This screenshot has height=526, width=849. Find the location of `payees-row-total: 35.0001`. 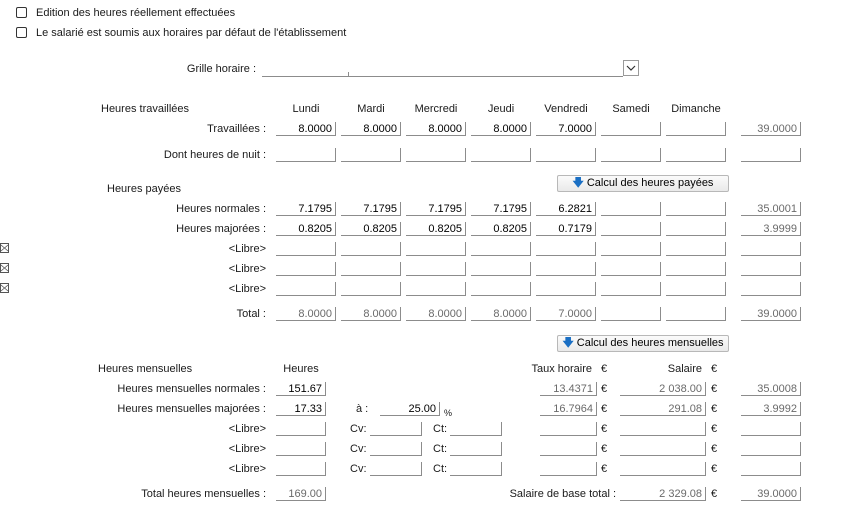

payees-row-total: 35.0001 is located at coordinates (771, 209).